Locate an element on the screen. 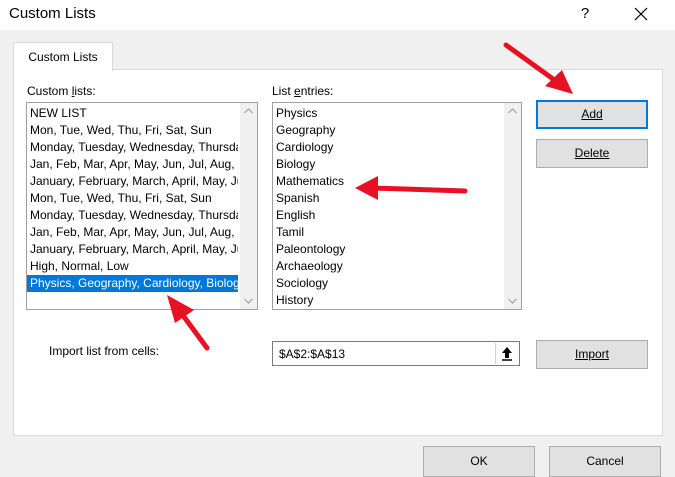  import-button: Import is located at coordinates (592, 354).